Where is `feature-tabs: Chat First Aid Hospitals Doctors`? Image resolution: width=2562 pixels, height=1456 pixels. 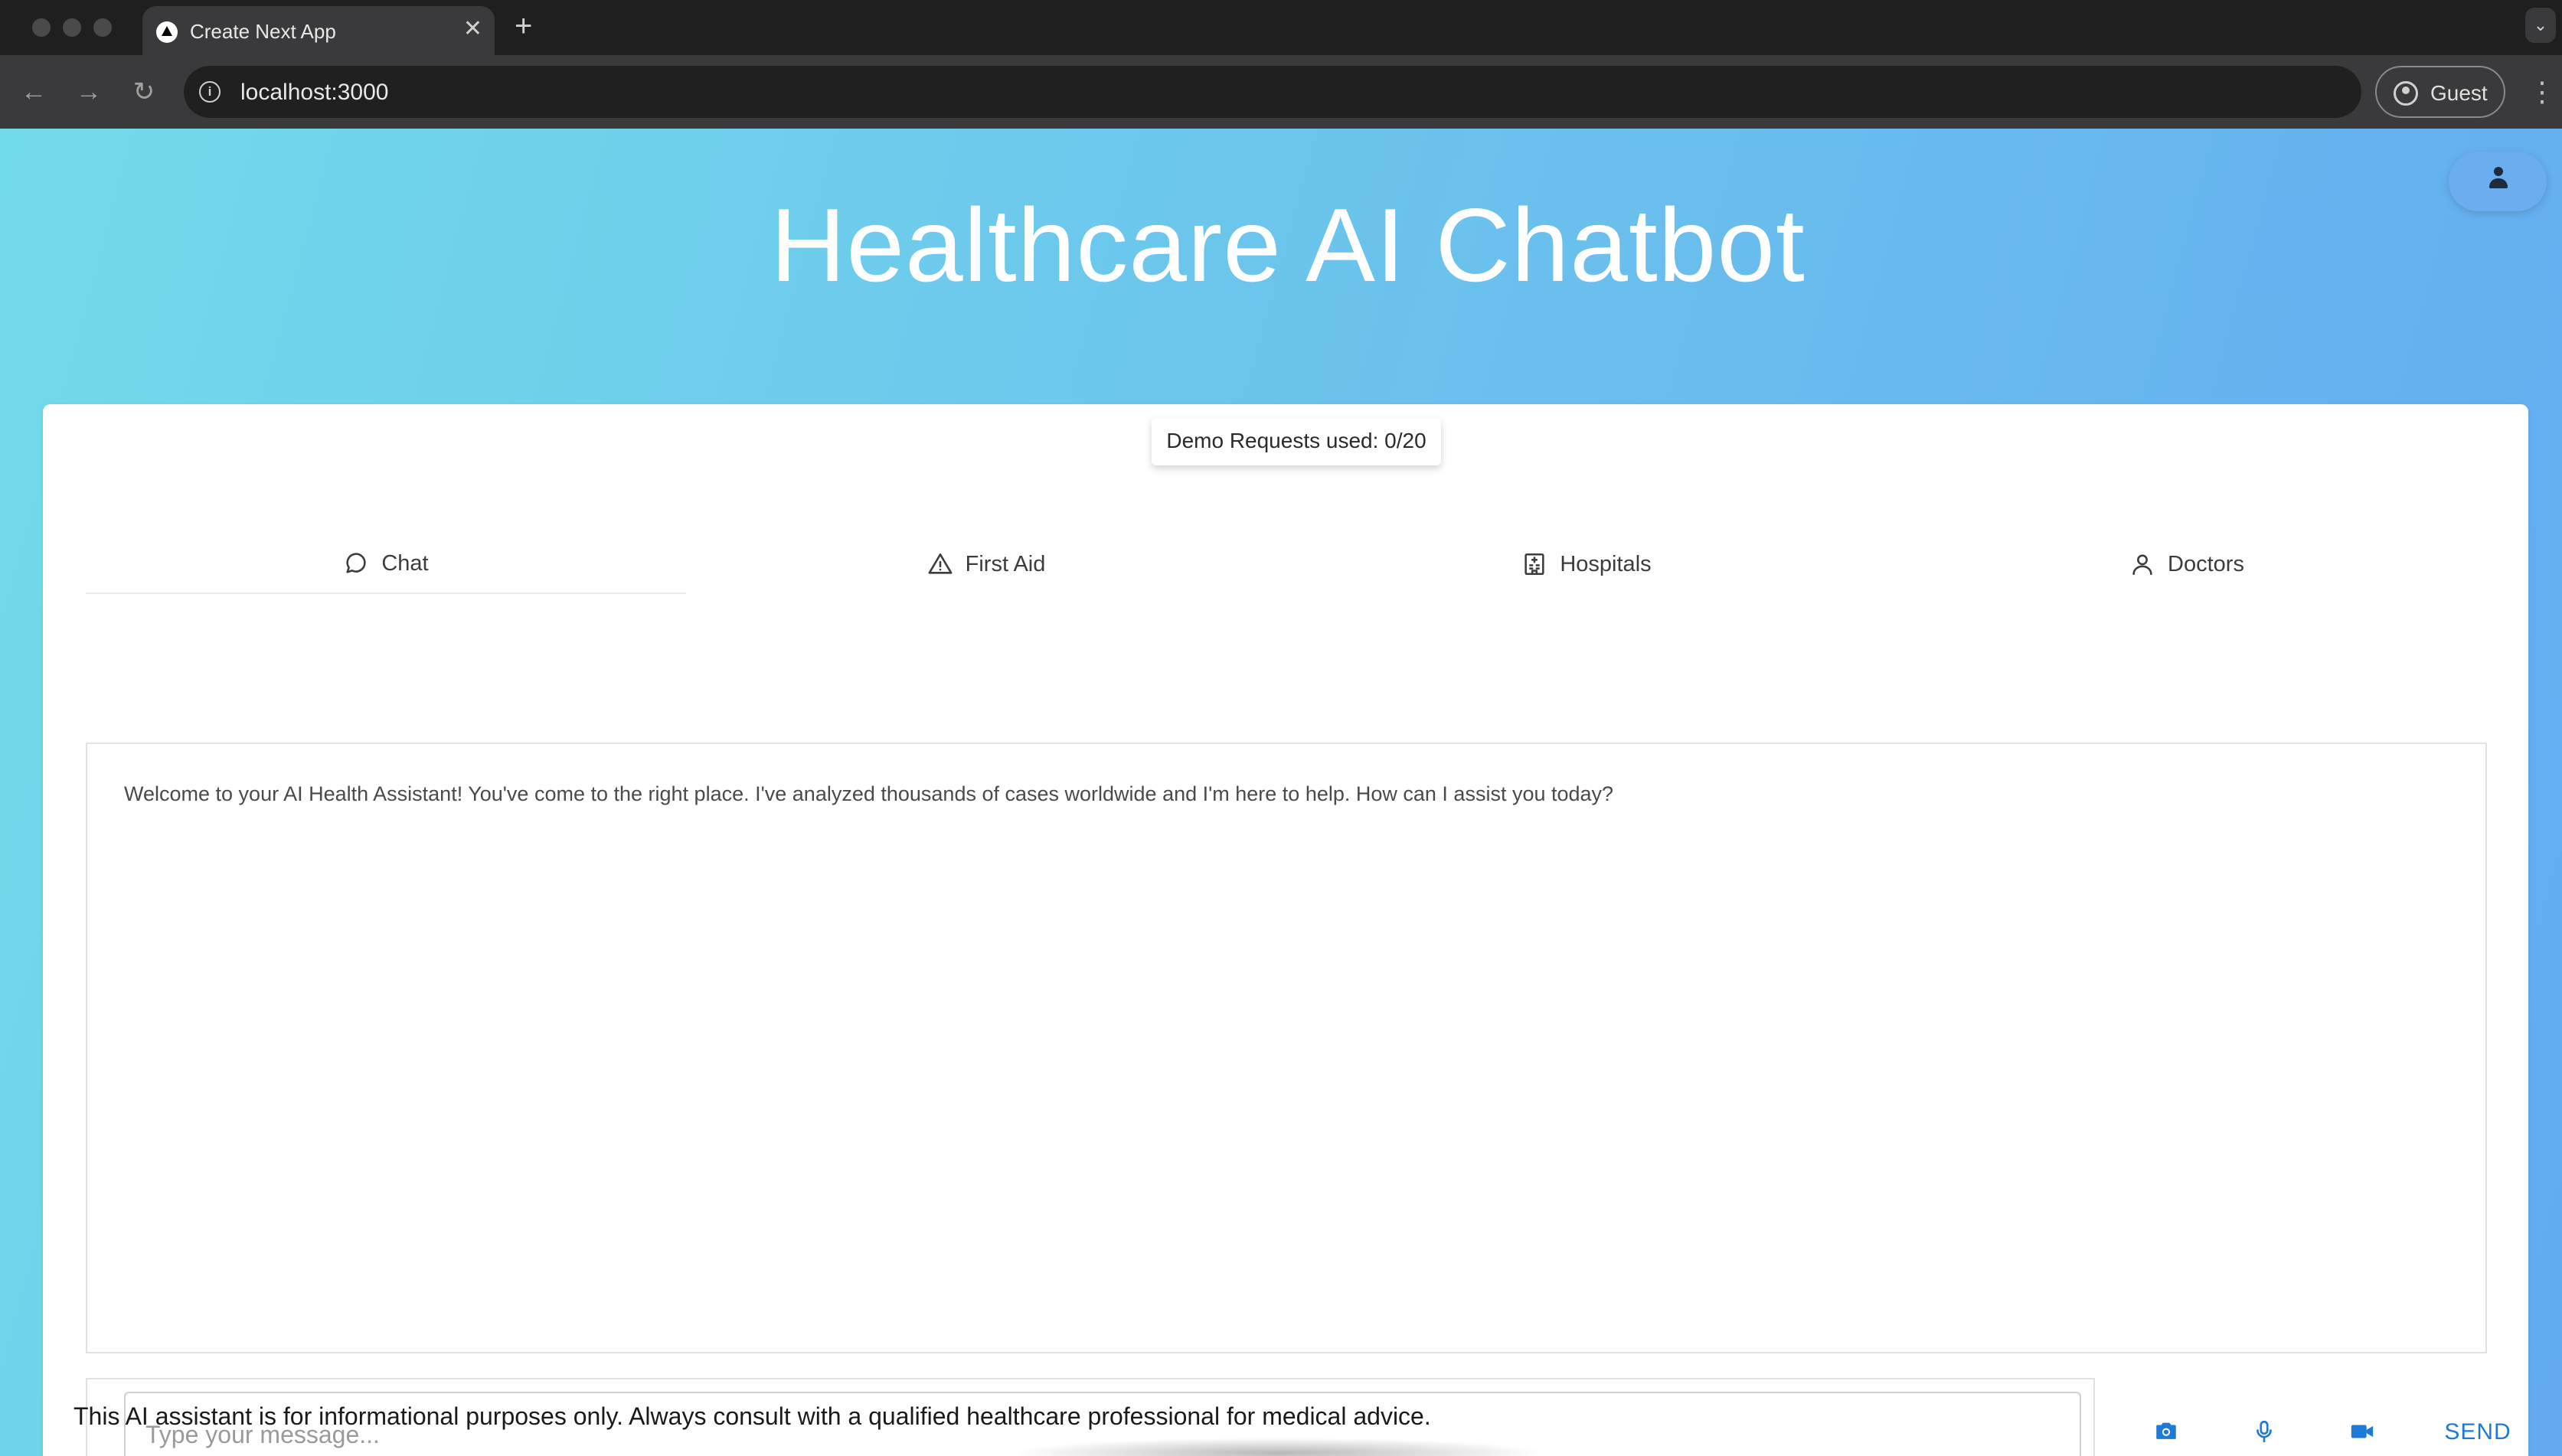 feature-tabs: Chat First Aid Hospitals Doctors is located at coordinates (1285, 564).